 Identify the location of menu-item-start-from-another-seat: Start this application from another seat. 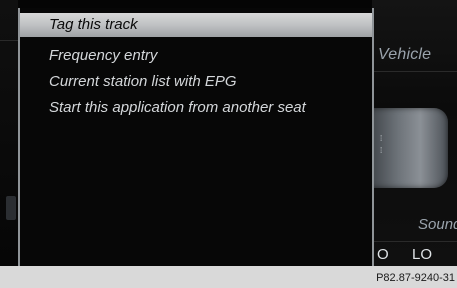
(196, 108).